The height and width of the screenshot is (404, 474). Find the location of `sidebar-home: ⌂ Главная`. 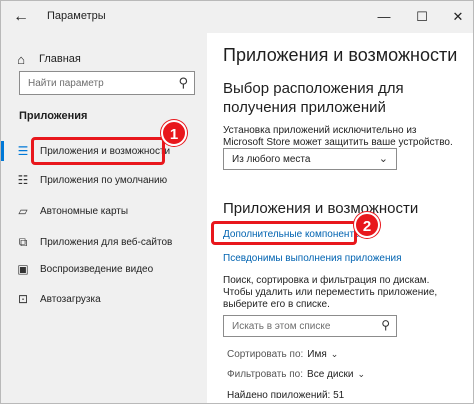

sidebar-home: ⌂ Главная is located at coordinates (46, 59).